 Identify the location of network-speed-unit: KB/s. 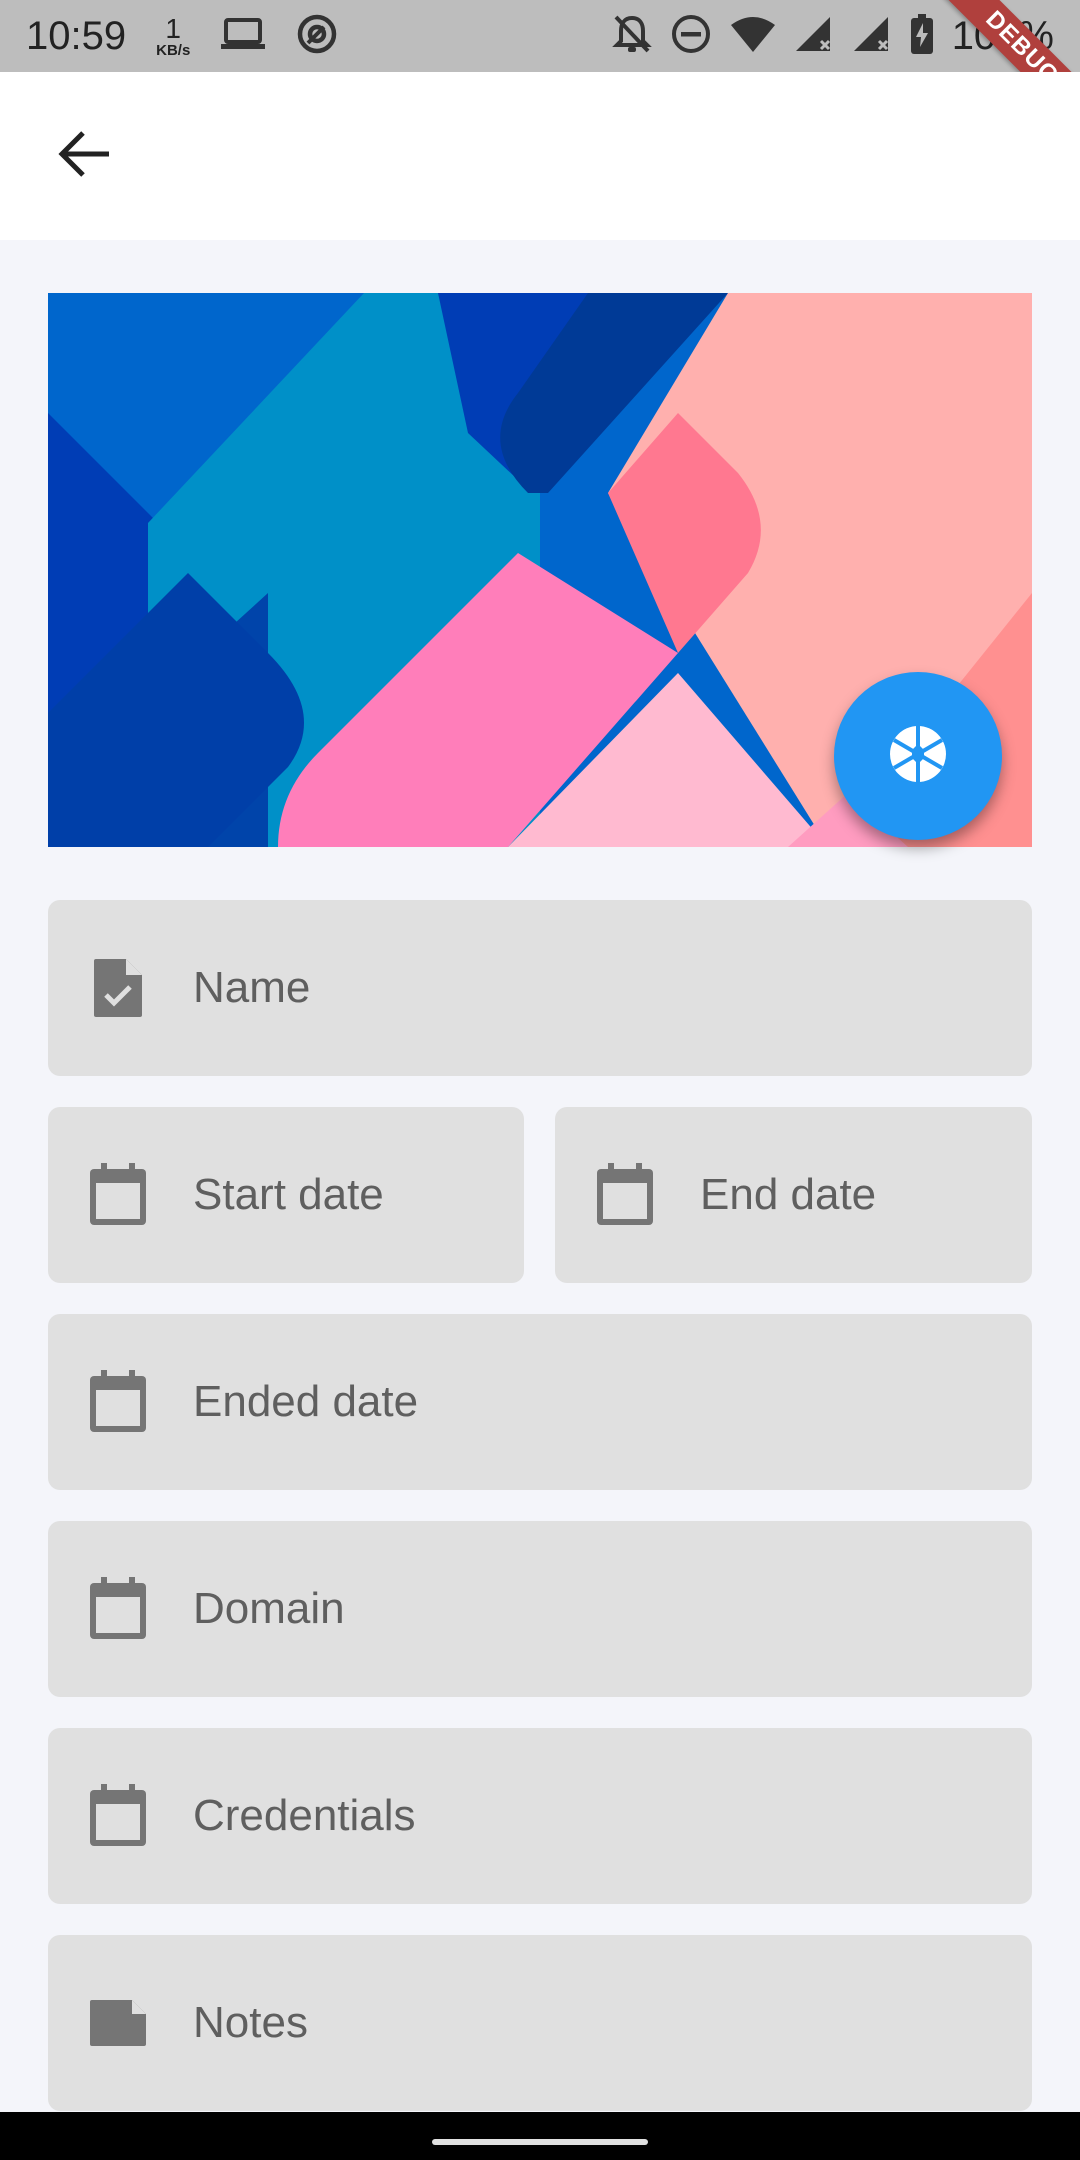
(173, 50).